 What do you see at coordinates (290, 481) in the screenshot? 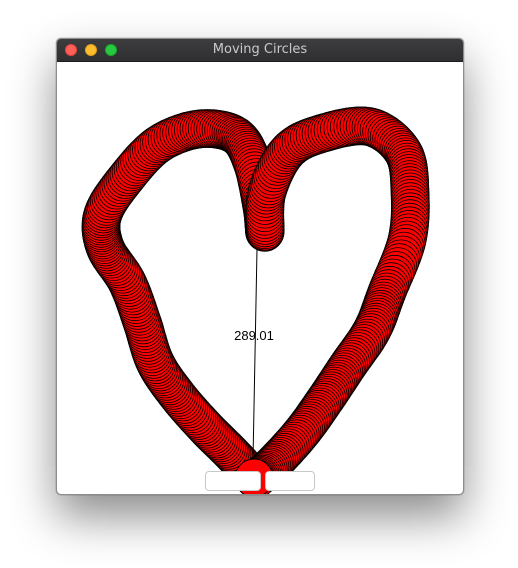
I see `right-control-button` at bounding box center [290, 481].